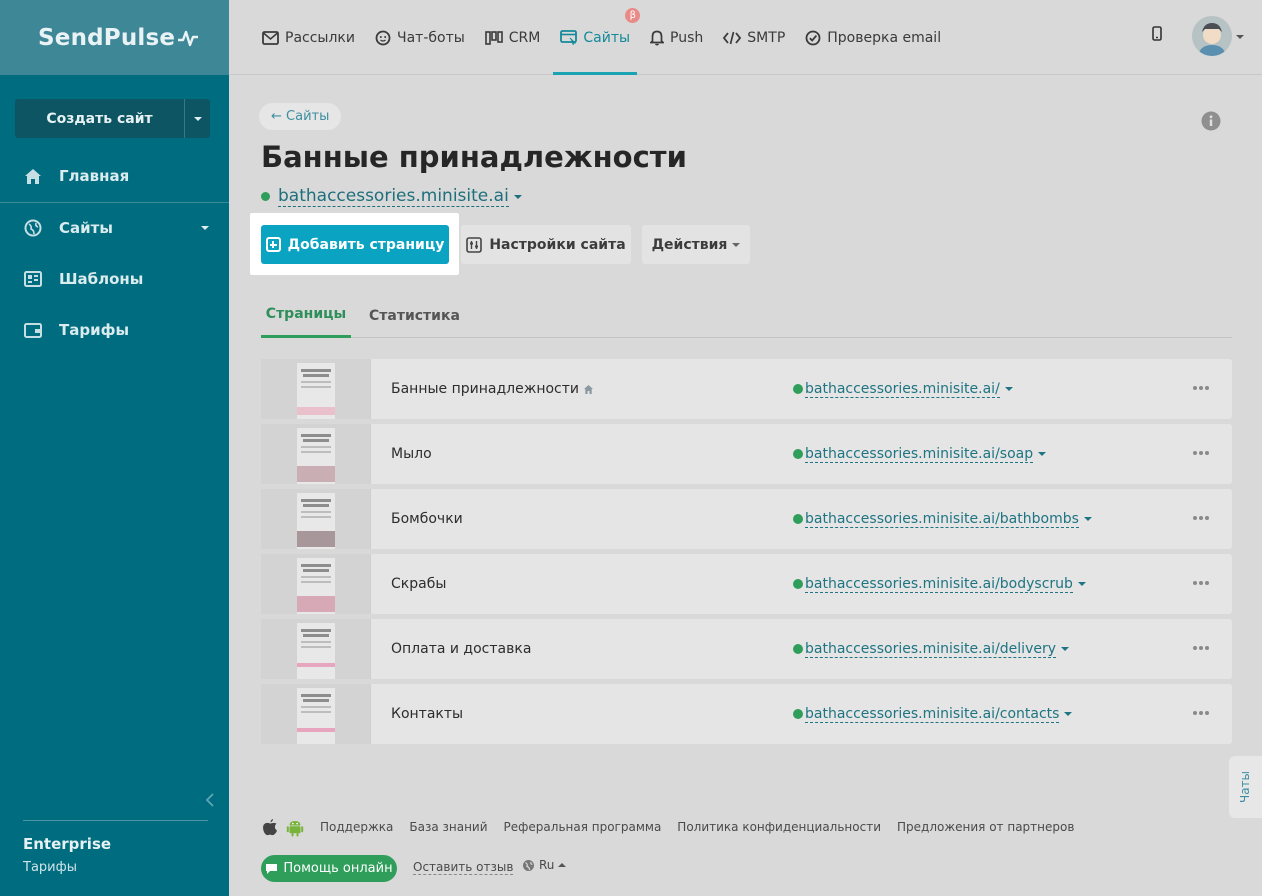  Describe the element at coordinates (414, 315) in the screenshot. I see `tab-statistics: Статистика` at that location.